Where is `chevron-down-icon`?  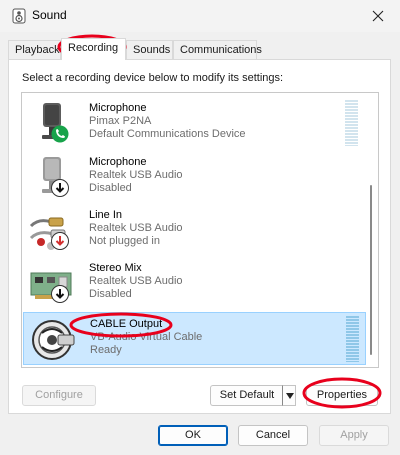
chevron-down-icon is located at coordinates (290, 396).